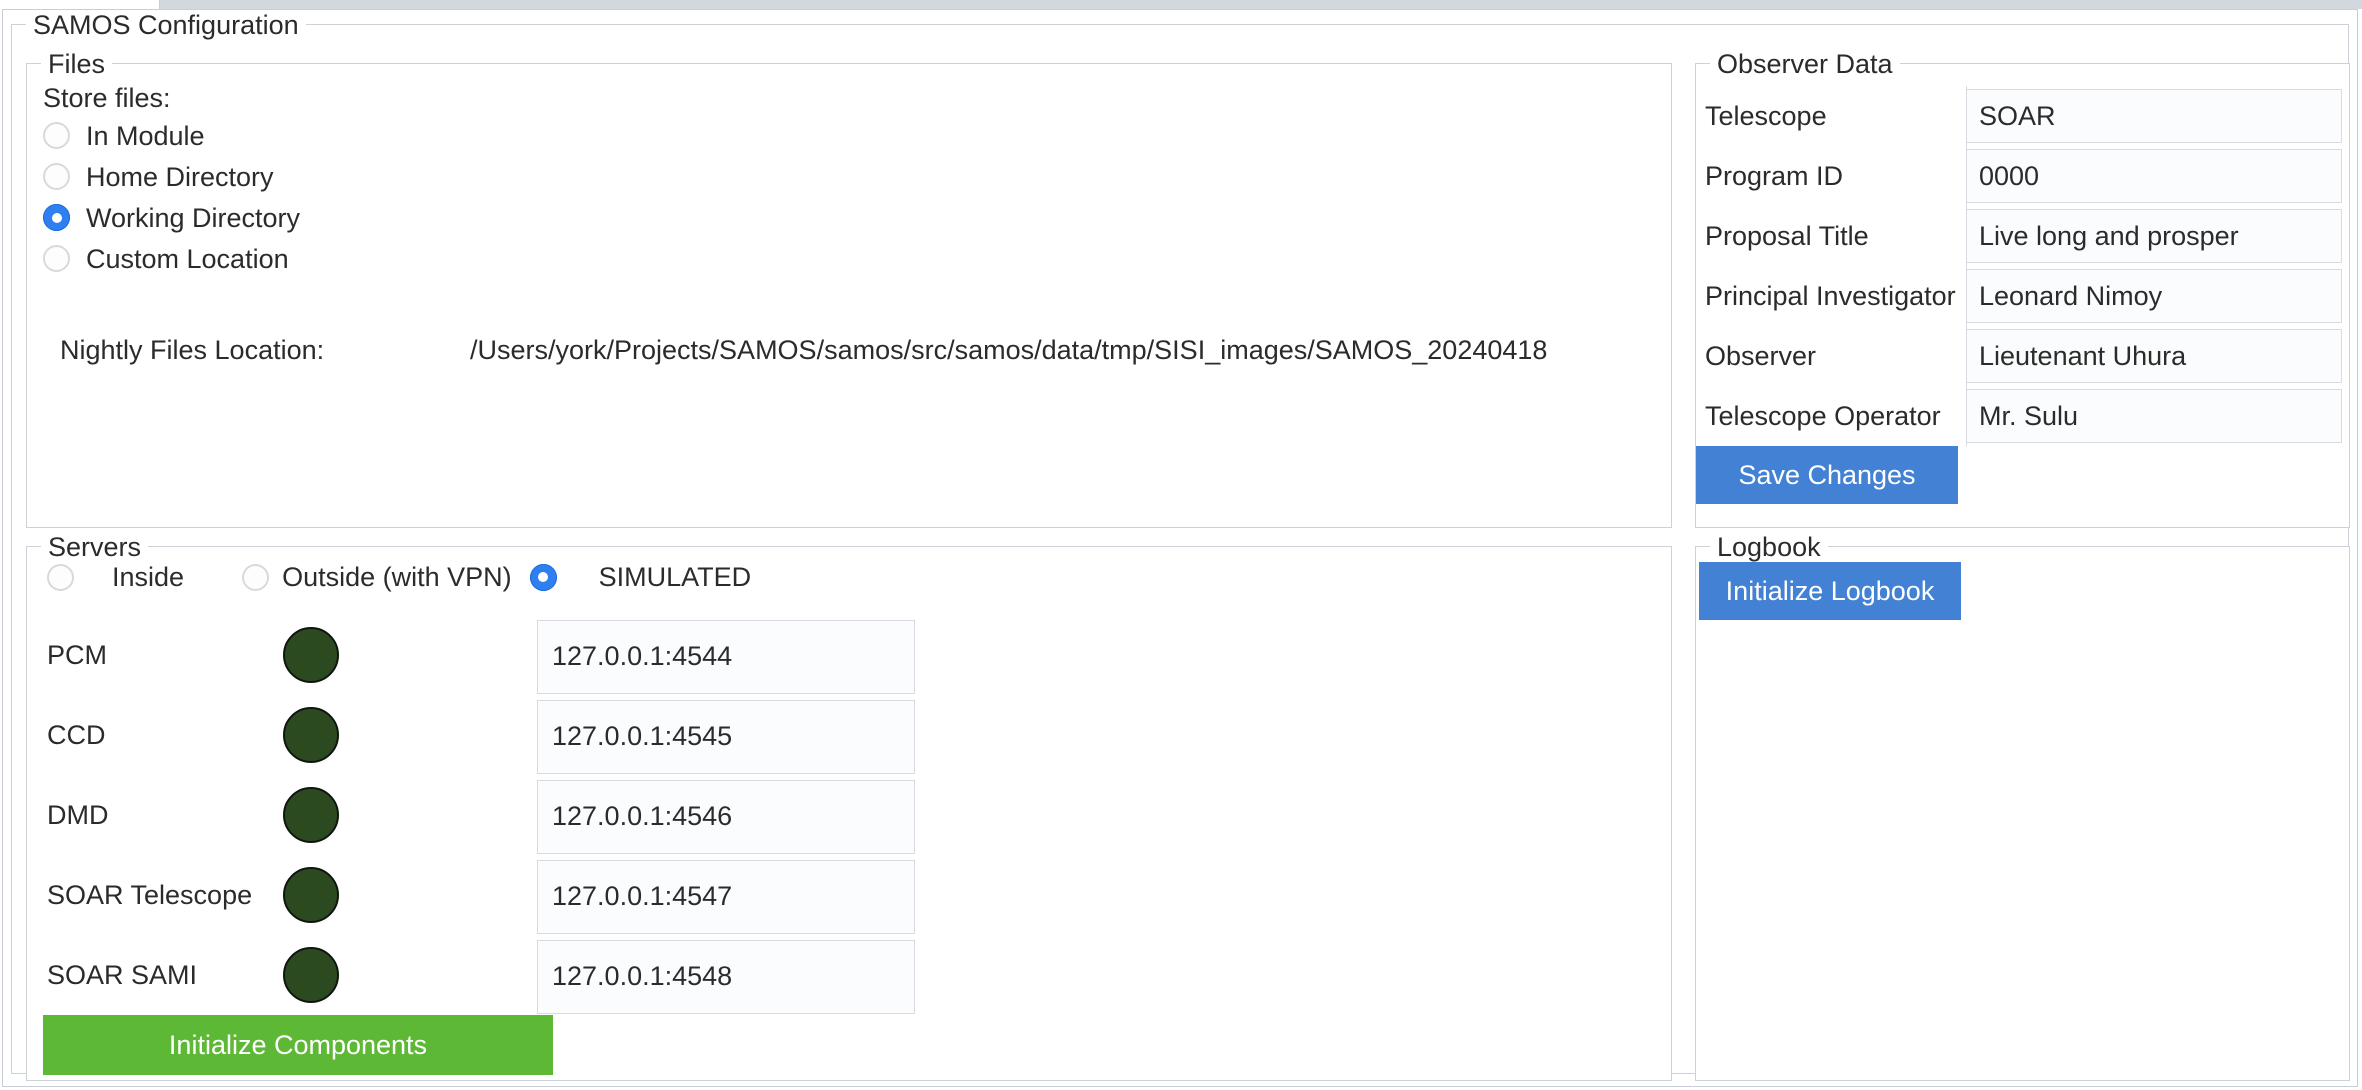 This screenshot has height=1090, width=2362. I want to click on server-status-cell-soar-telescope, so click(402, 895).